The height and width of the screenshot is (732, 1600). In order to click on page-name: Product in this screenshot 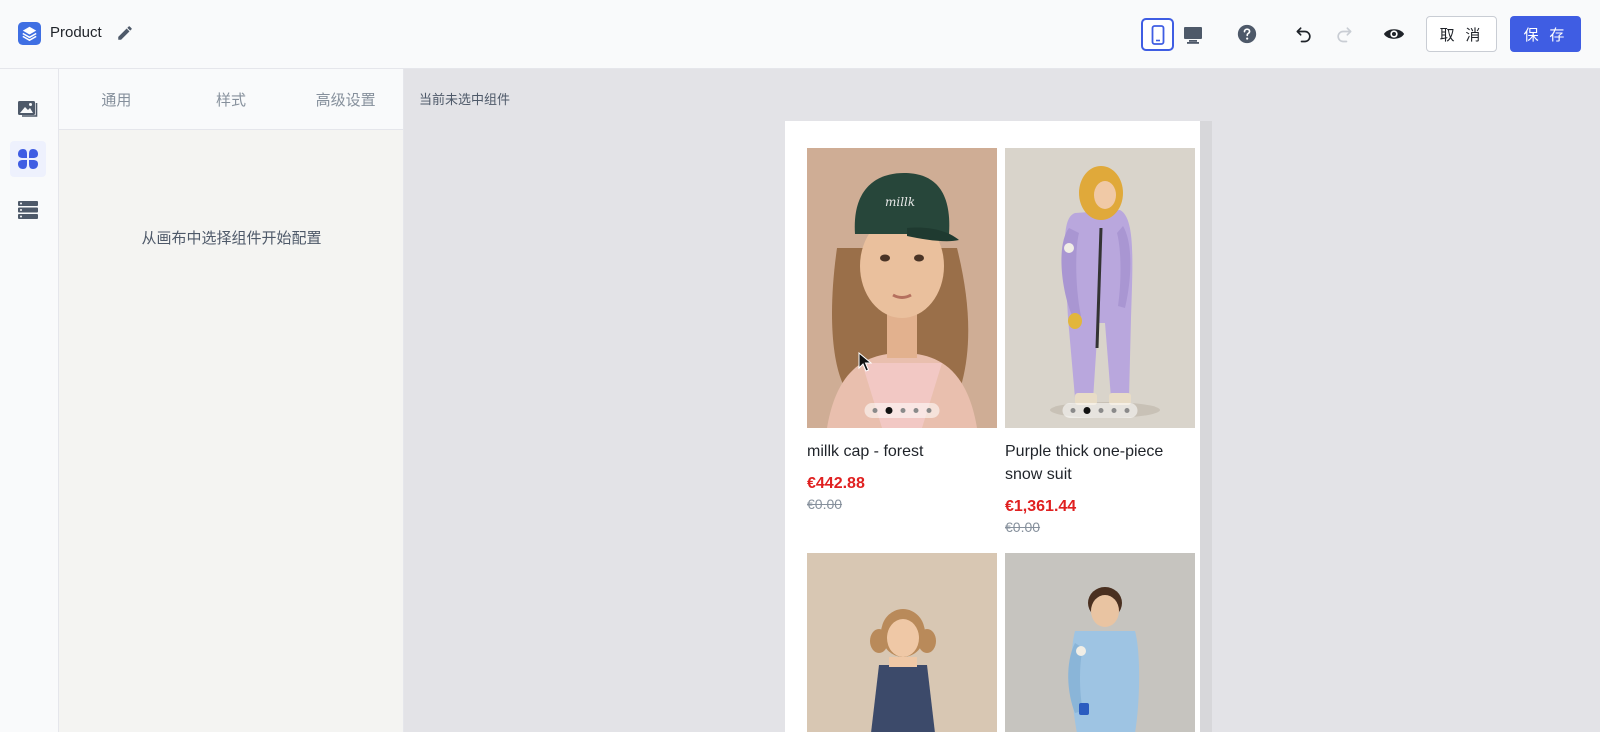, I will do `click(76, 32)`.